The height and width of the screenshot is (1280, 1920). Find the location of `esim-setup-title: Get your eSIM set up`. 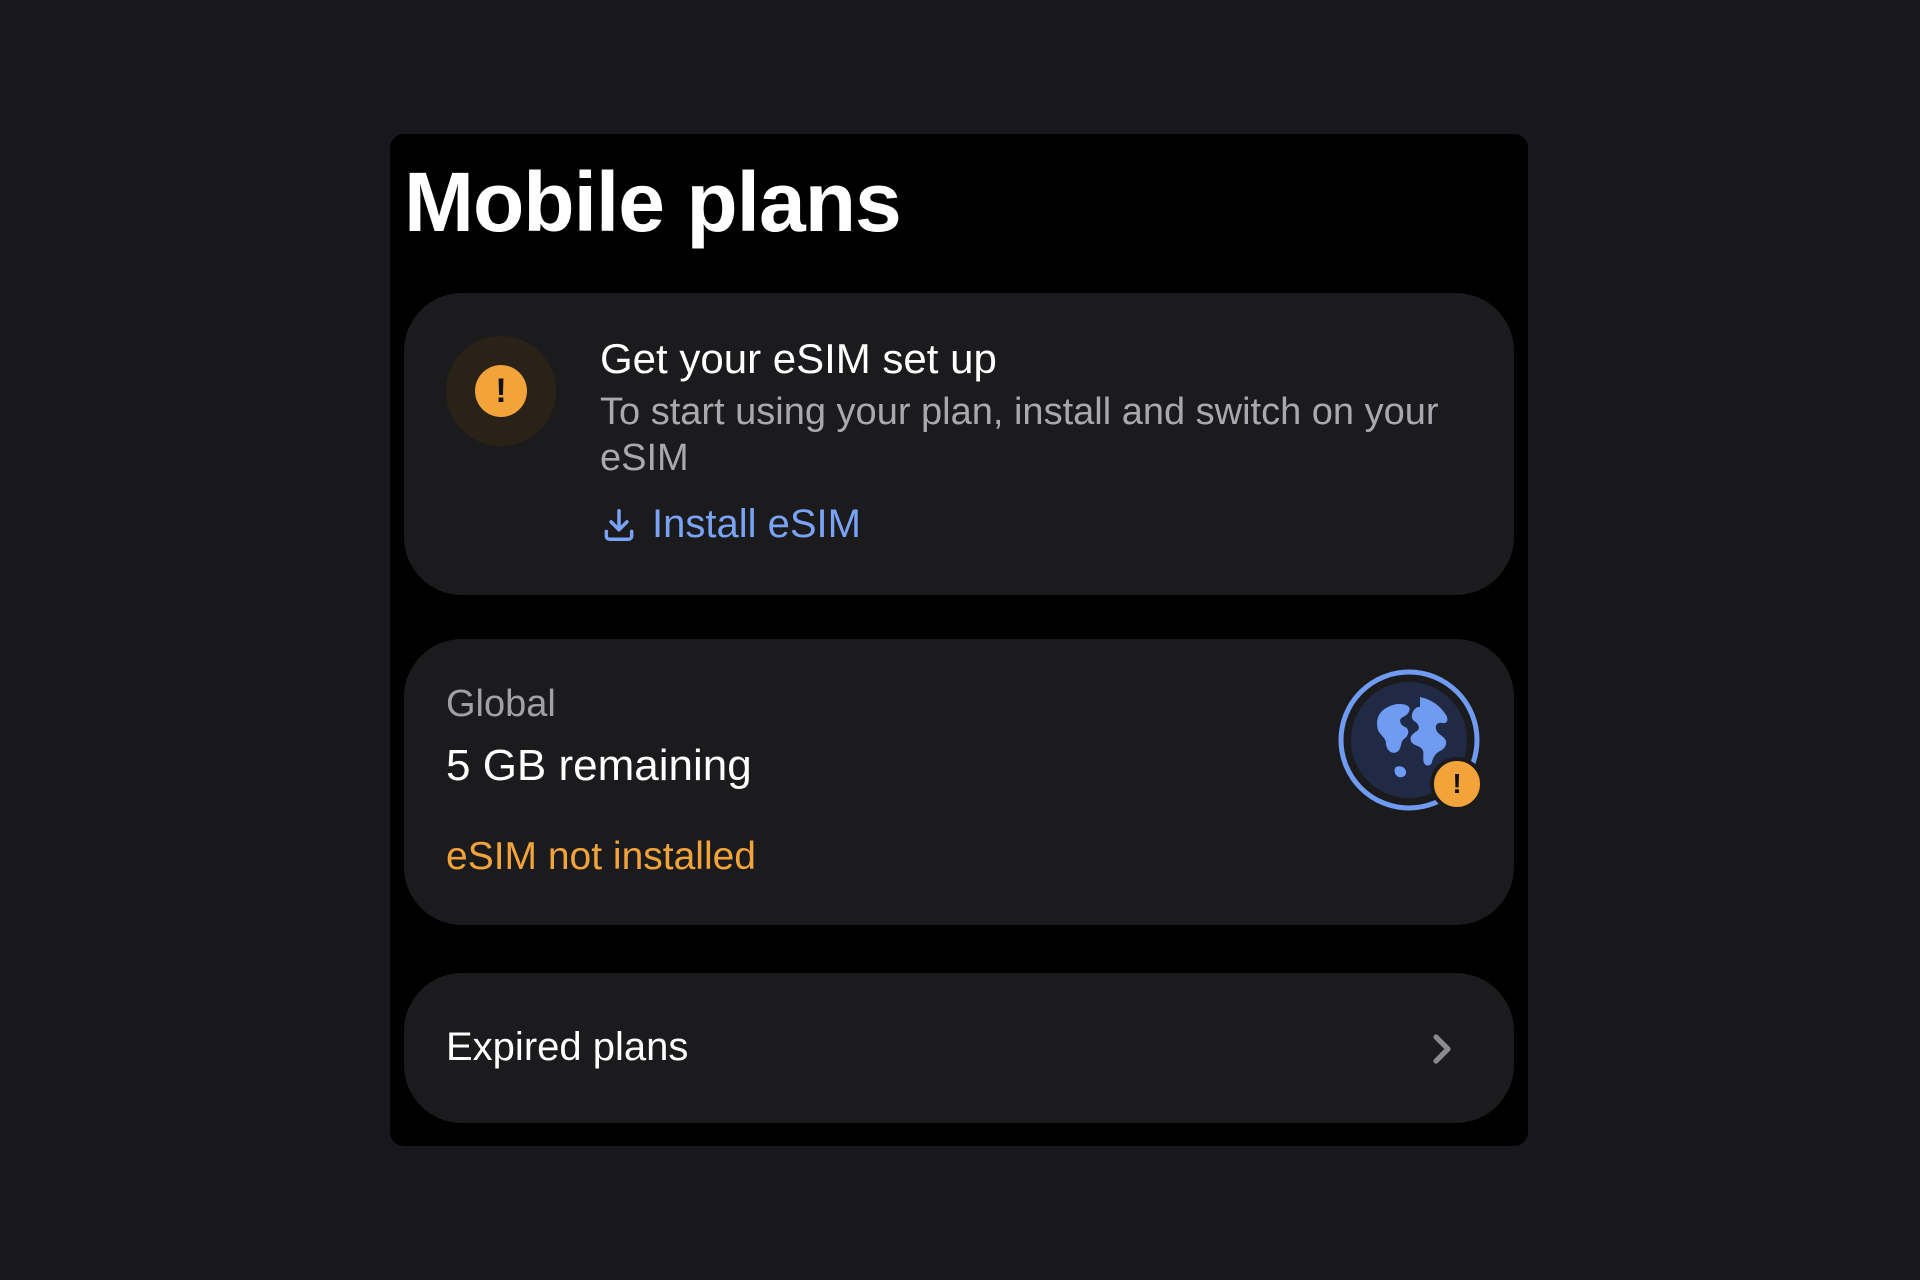

esim-setup-title: Get your eSIM set up is located at coordinates (798, 358).